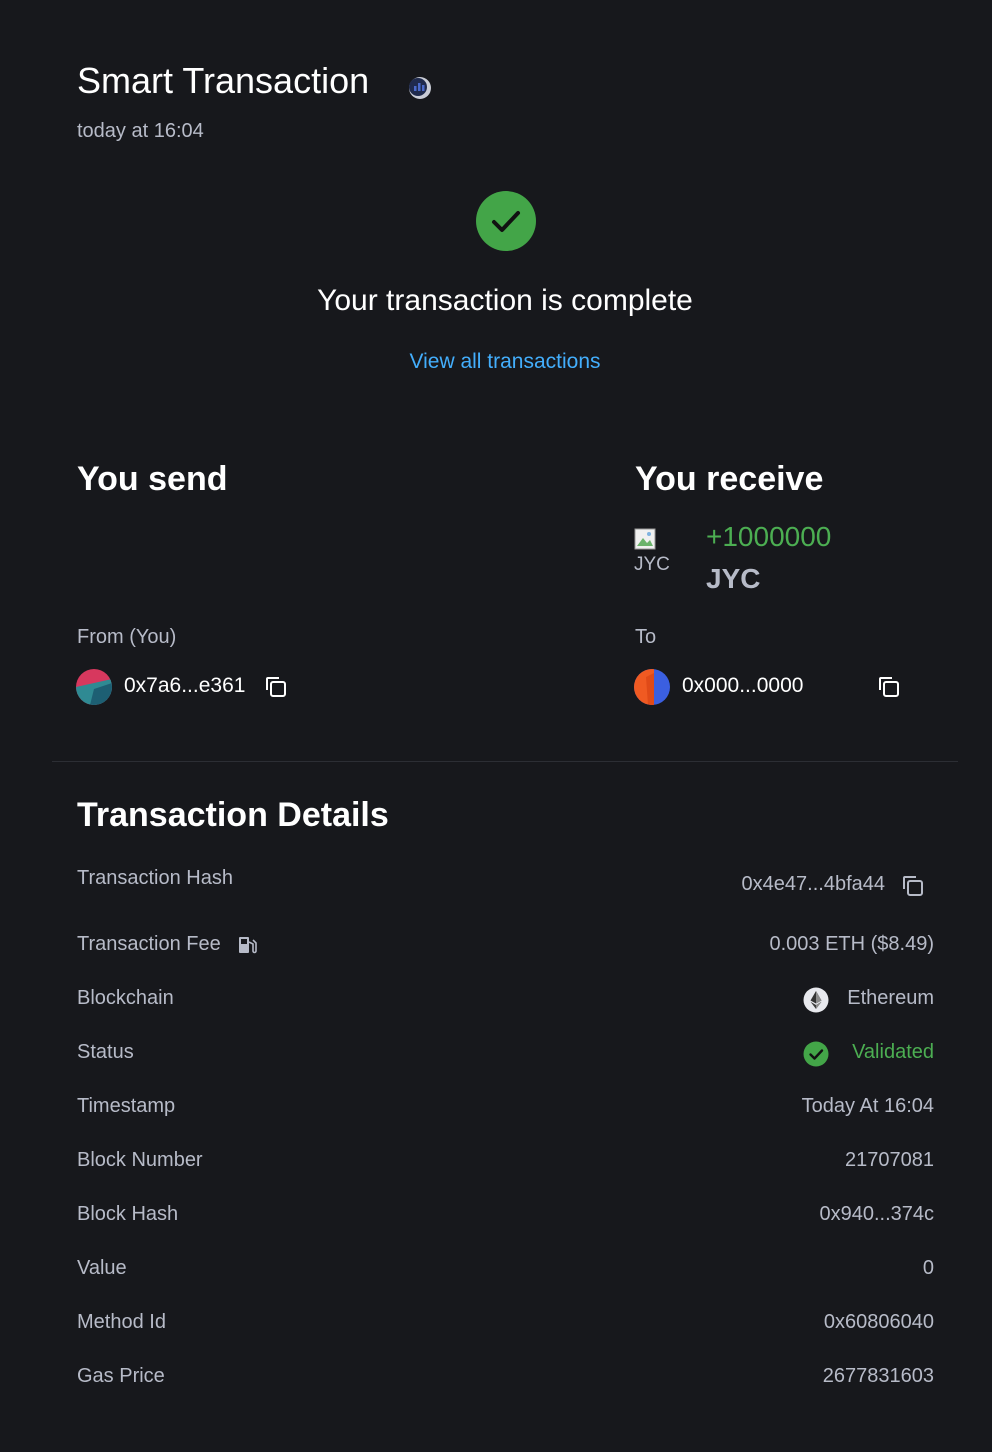 The image size is (992, 1452). I want to click on detail-label-transaction-hash: Transaction Hash, so click(155, 878).